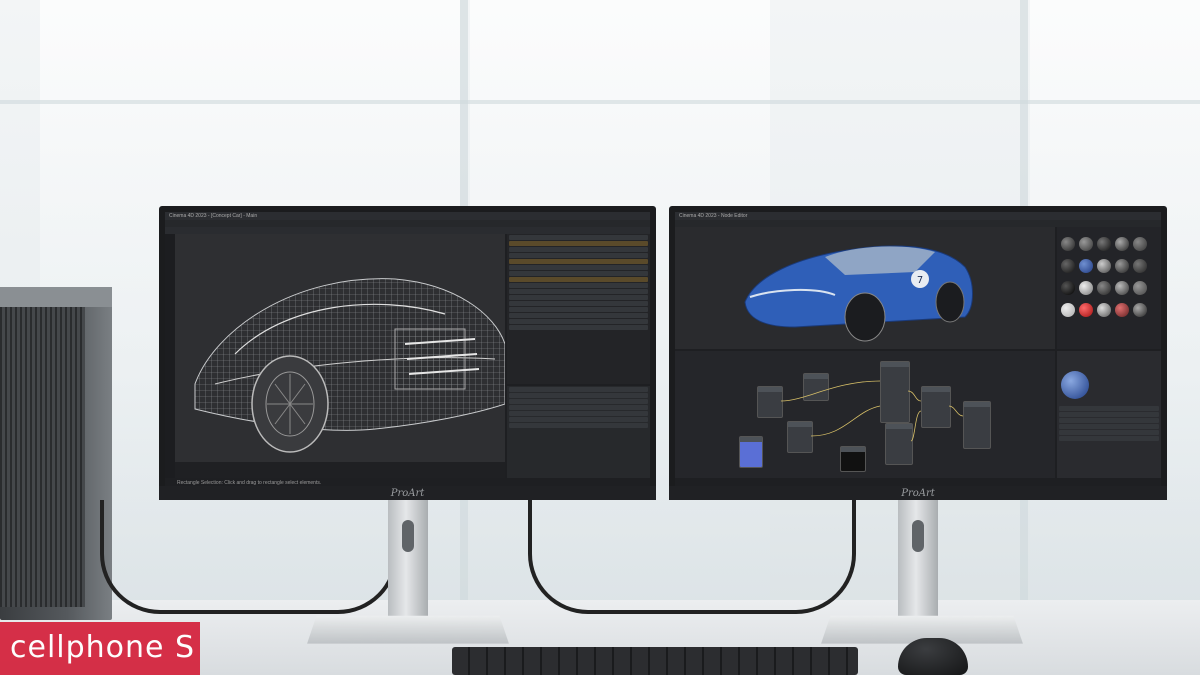  I want to click on right-stand-neck, so click(918, 560).